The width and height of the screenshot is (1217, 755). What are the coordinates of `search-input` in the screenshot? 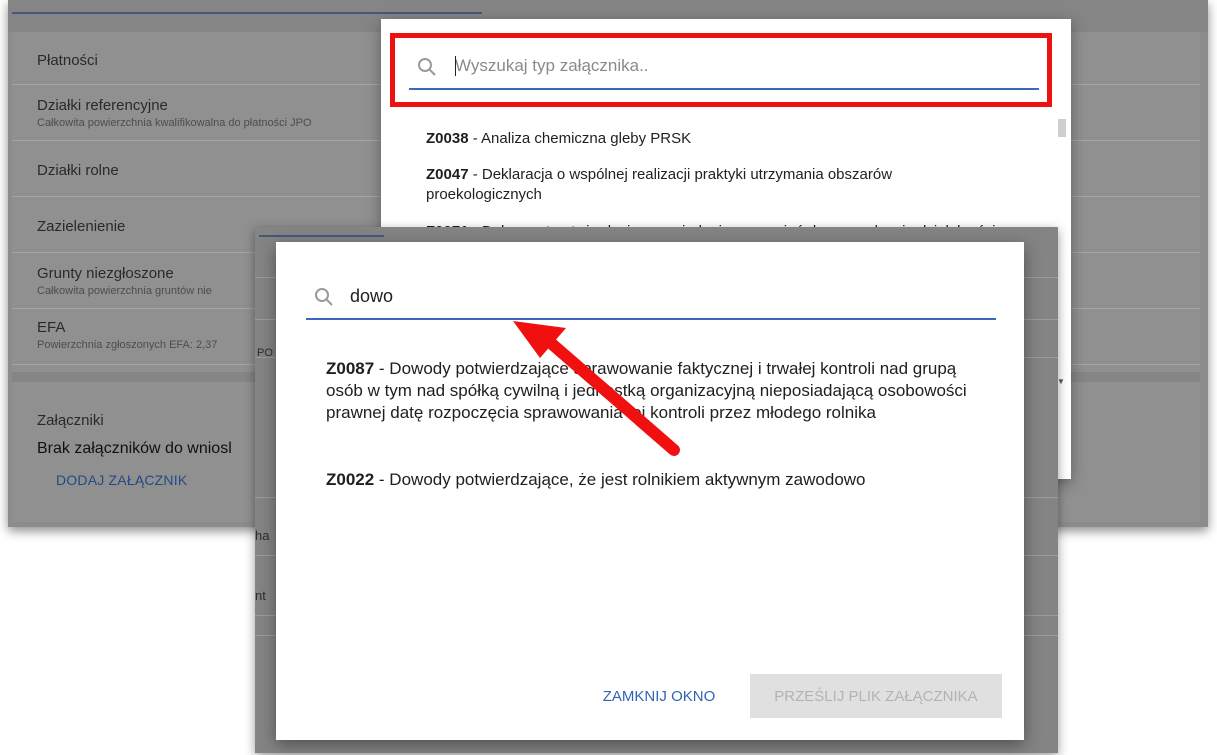 It's located at (650, 296).